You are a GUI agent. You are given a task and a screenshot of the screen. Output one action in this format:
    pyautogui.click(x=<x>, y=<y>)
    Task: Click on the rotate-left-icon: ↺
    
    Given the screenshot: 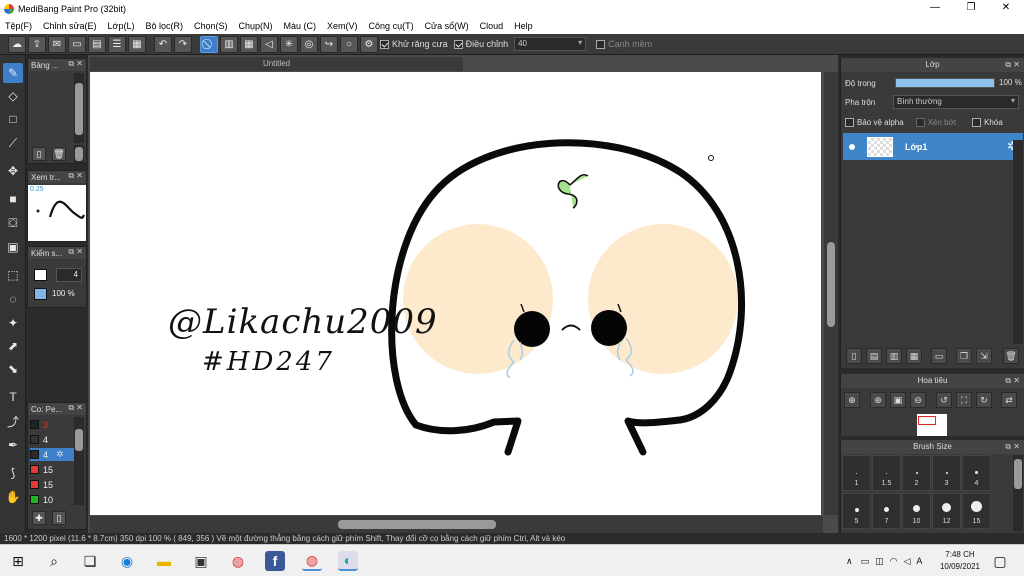 What is the action you would take?
    pyautogui.click(x=944, y=400)
    